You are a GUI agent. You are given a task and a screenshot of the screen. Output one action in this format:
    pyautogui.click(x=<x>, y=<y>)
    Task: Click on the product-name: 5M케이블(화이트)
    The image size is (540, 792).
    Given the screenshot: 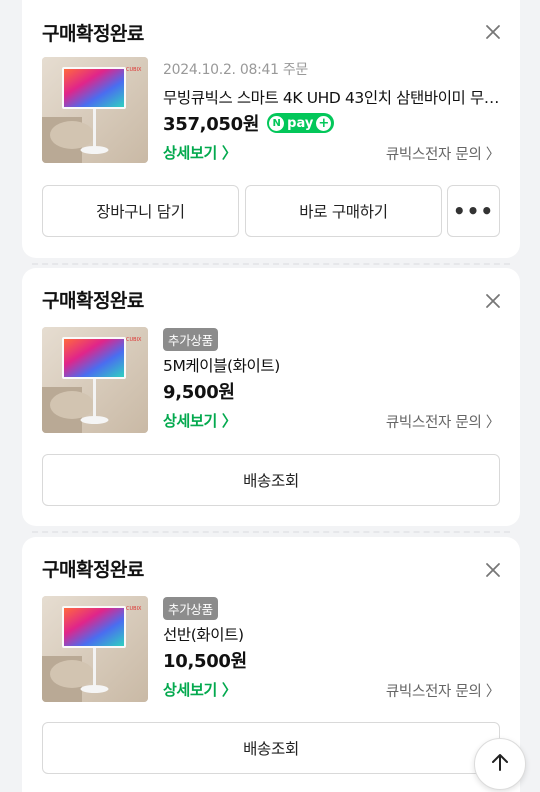 What is the action you would take?
    pyautogui.click(x=333, y=365)
    